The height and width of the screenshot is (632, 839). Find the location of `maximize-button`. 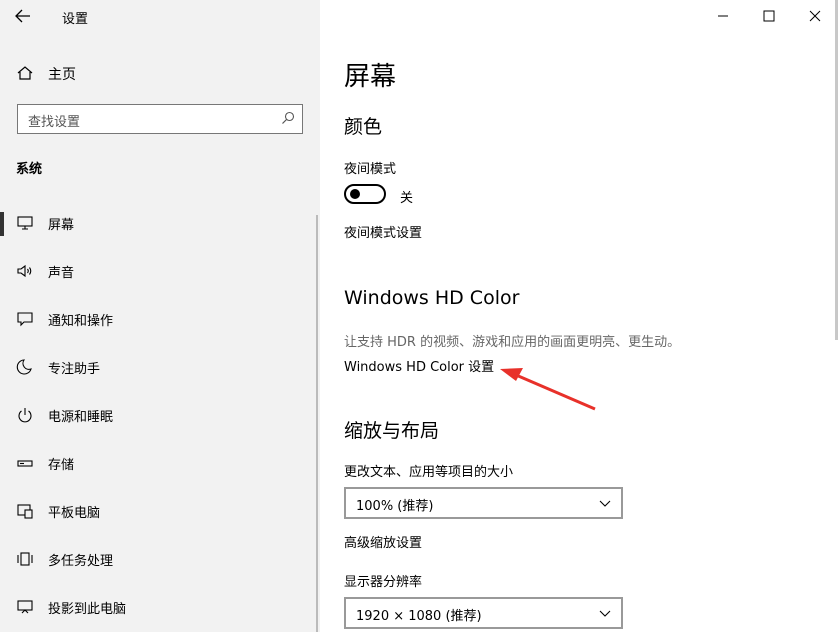

maximize-button is located at coordinates (769, 16).